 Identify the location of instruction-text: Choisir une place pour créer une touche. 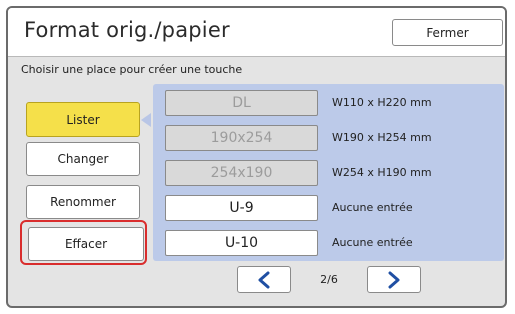
(132, 69).